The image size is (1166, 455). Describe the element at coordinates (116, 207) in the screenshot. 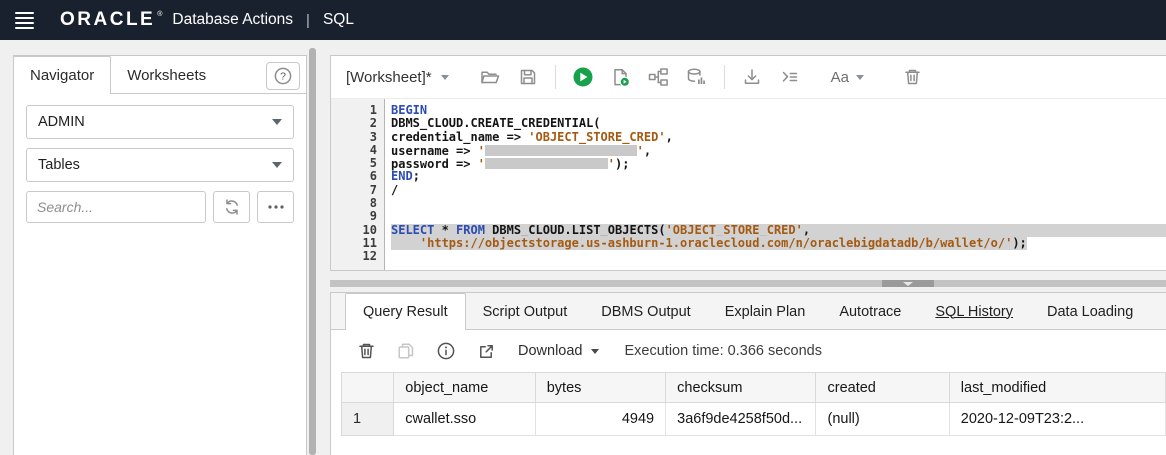

I see `search-input` at that location.